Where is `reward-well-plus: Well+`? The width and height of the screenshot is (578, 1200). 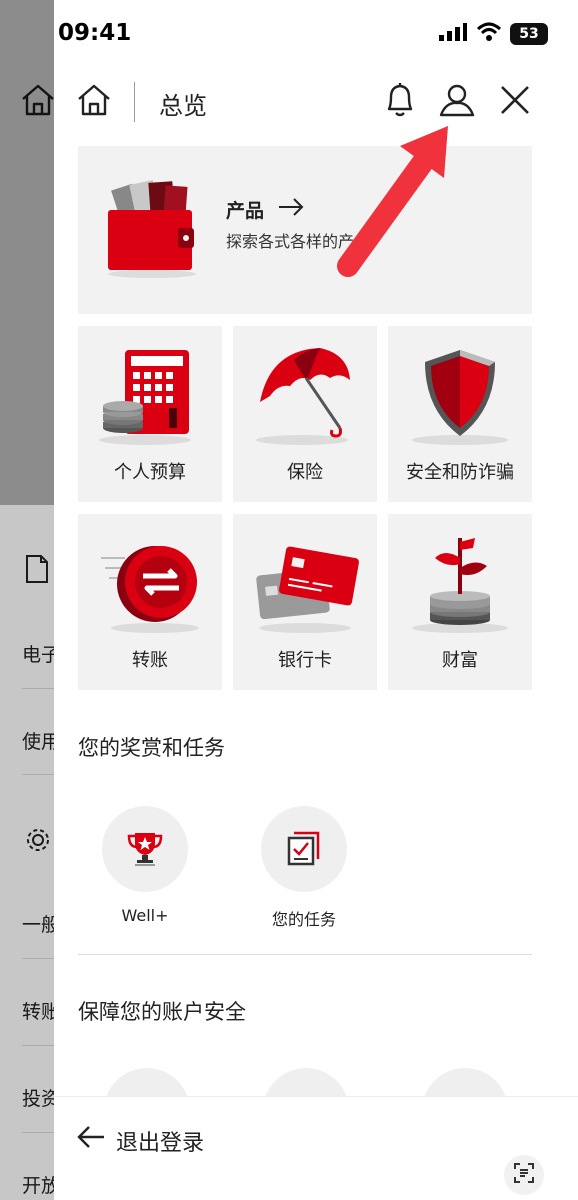
reward-well-plus: Well+ is located at coordinates (145, 865).